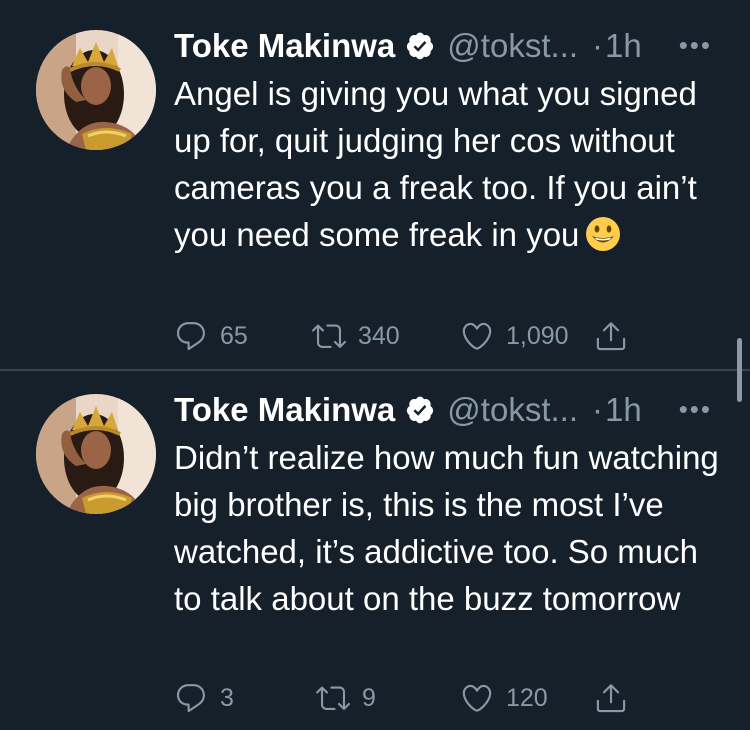 Image resolution: width=750 pixels, height=730 pixels. I want to click on reply-button: 65, so click(211, 336).